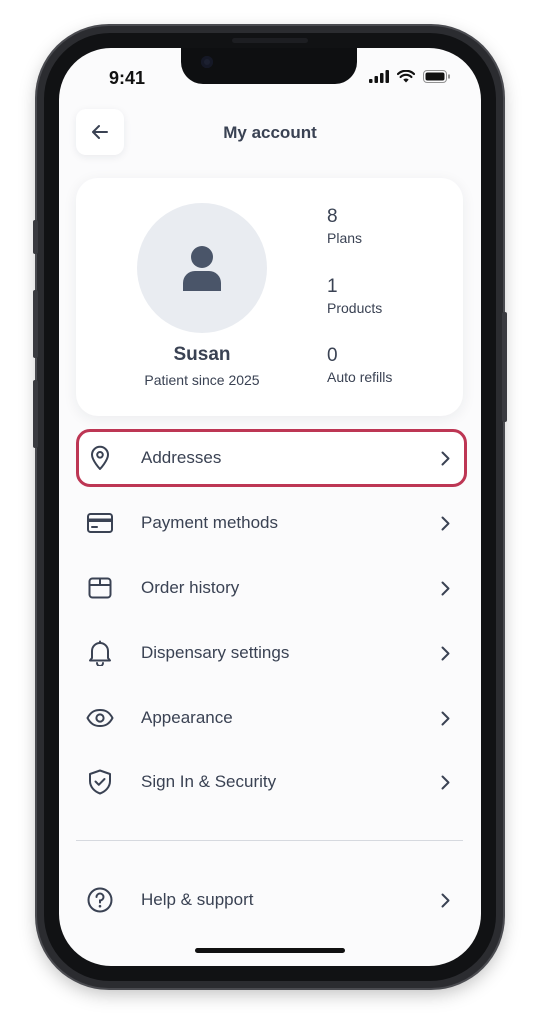 The image size is (539, 1024). I want to click on menu-label: Help & support, so click(197, 899).